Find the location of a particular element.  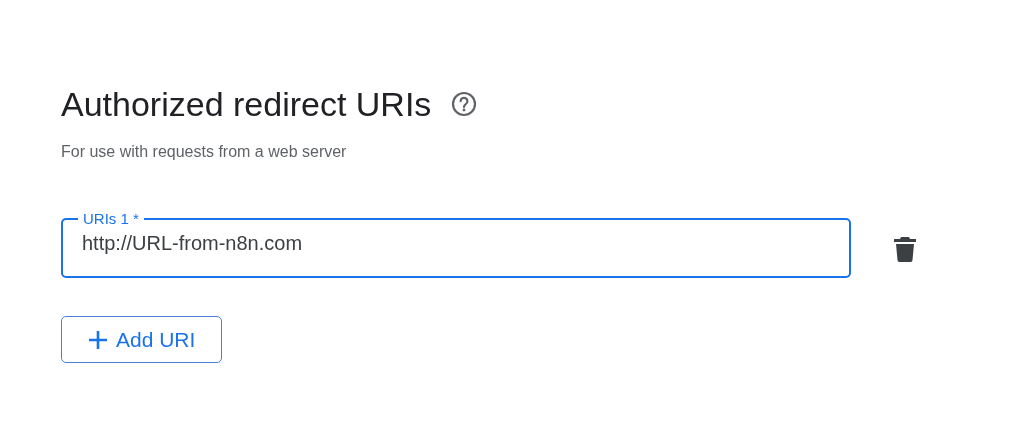

section-title: Authorized redirect URIs is located at coordinates (246, 104).